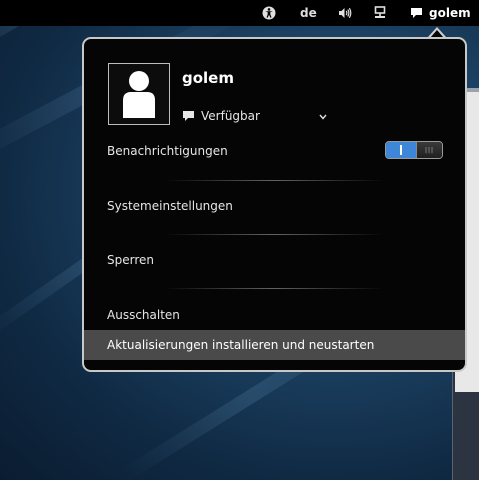 The height and width of the screenshot is (480, 479). Describe the element at coordinates (239, 13) in the screenshot. I see `top-panel: de golem` at that location.